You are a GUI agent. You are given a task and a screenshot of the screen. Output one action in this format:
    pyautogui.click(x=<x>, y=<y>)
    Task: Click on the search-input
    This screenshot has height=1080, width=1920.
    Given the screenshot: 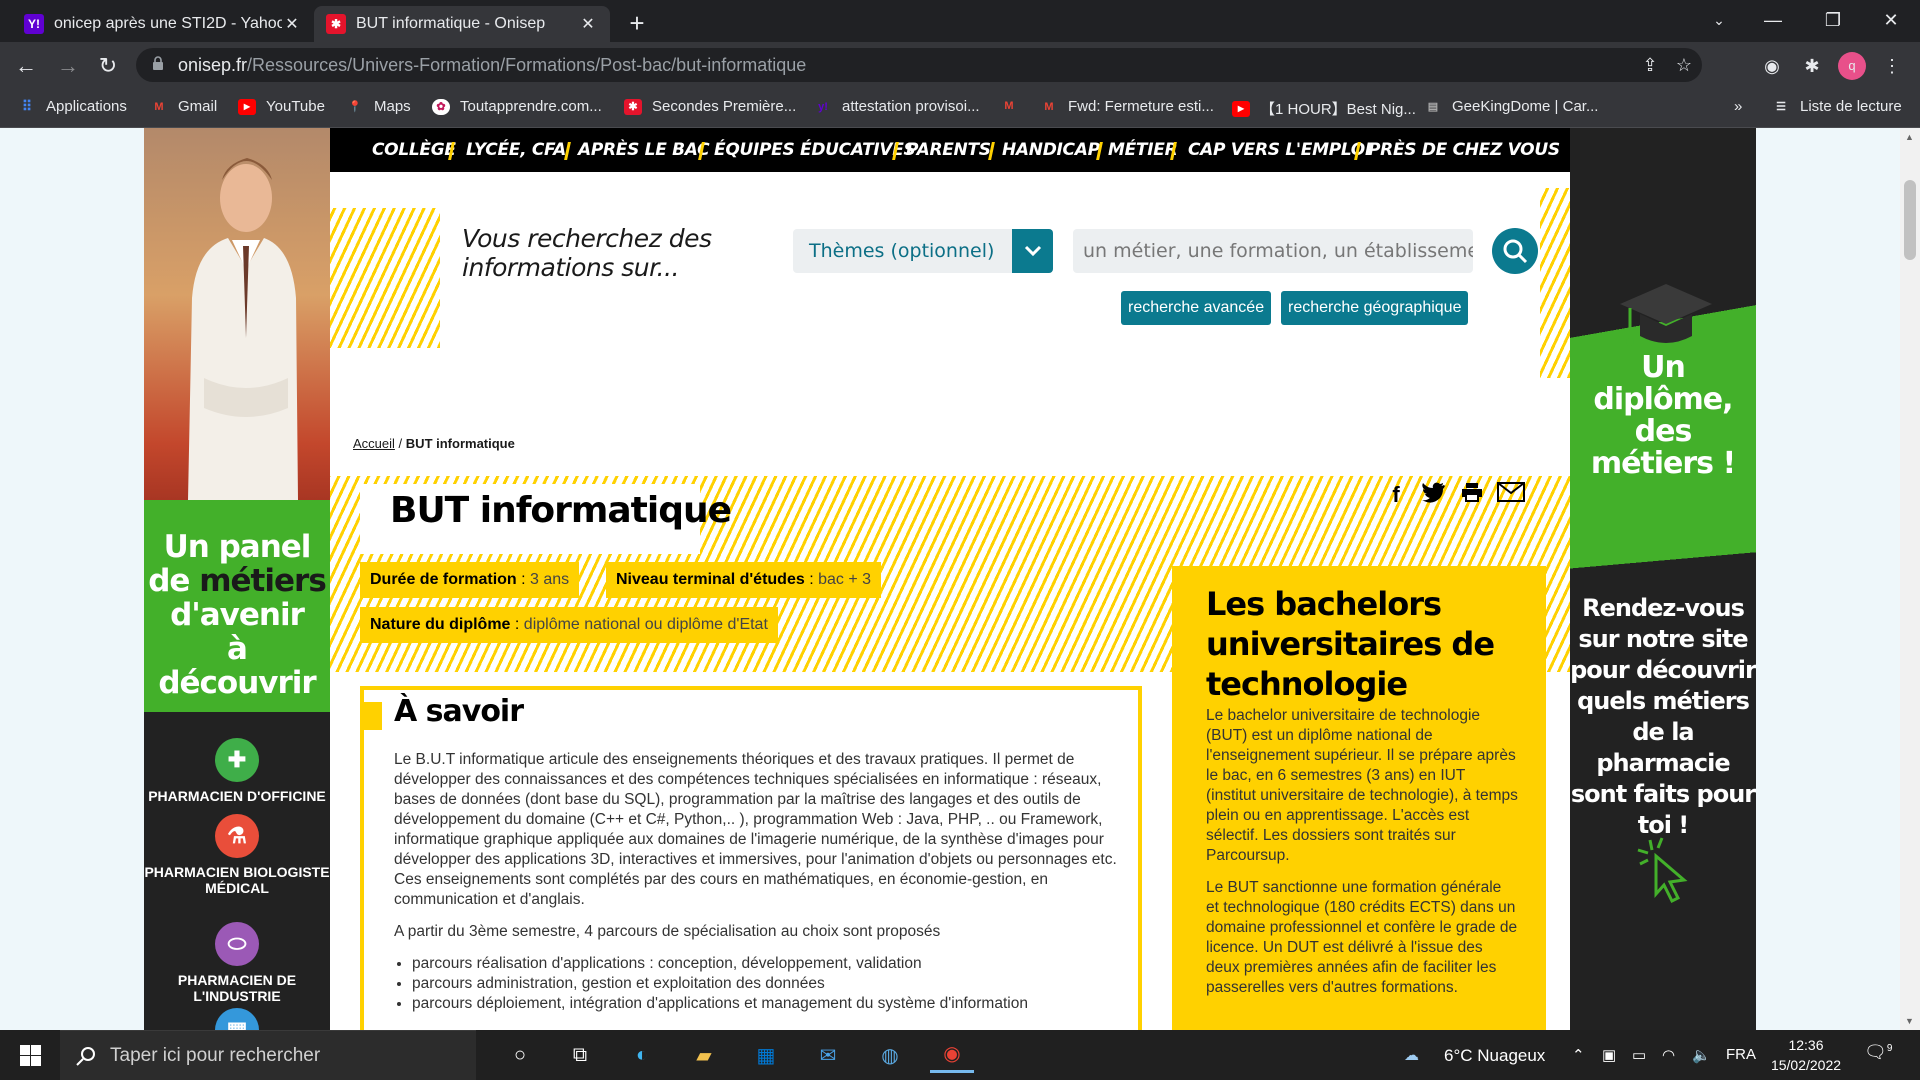 What is the action you would take?
    pyautogui.click(x=1273, y=251)
    